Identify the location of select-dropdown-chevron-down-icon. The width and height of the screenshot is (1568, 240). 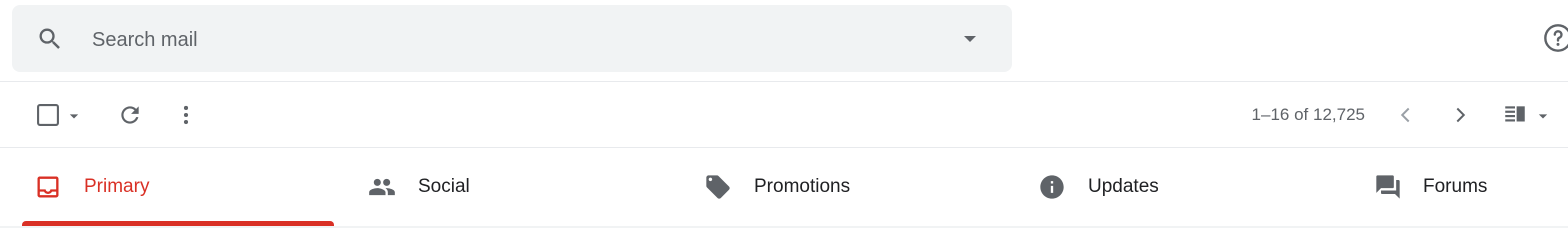
(74, 116).